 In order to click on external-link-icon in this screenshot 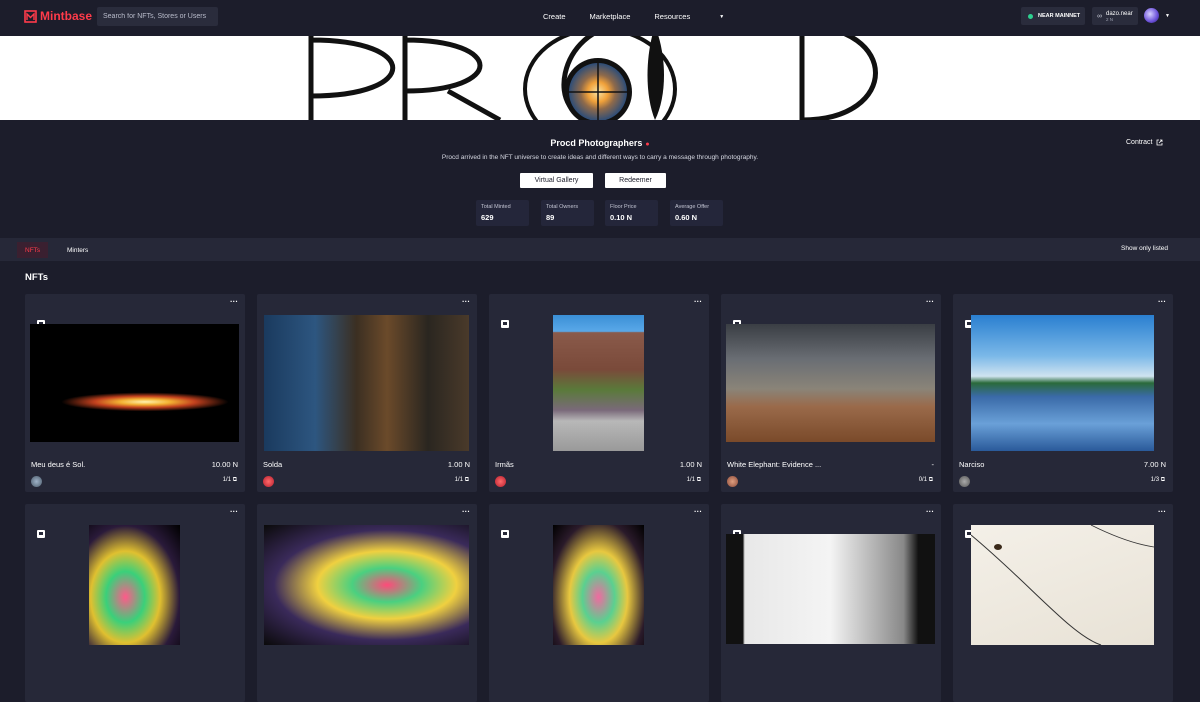, I will do `click(1160, 142)`.